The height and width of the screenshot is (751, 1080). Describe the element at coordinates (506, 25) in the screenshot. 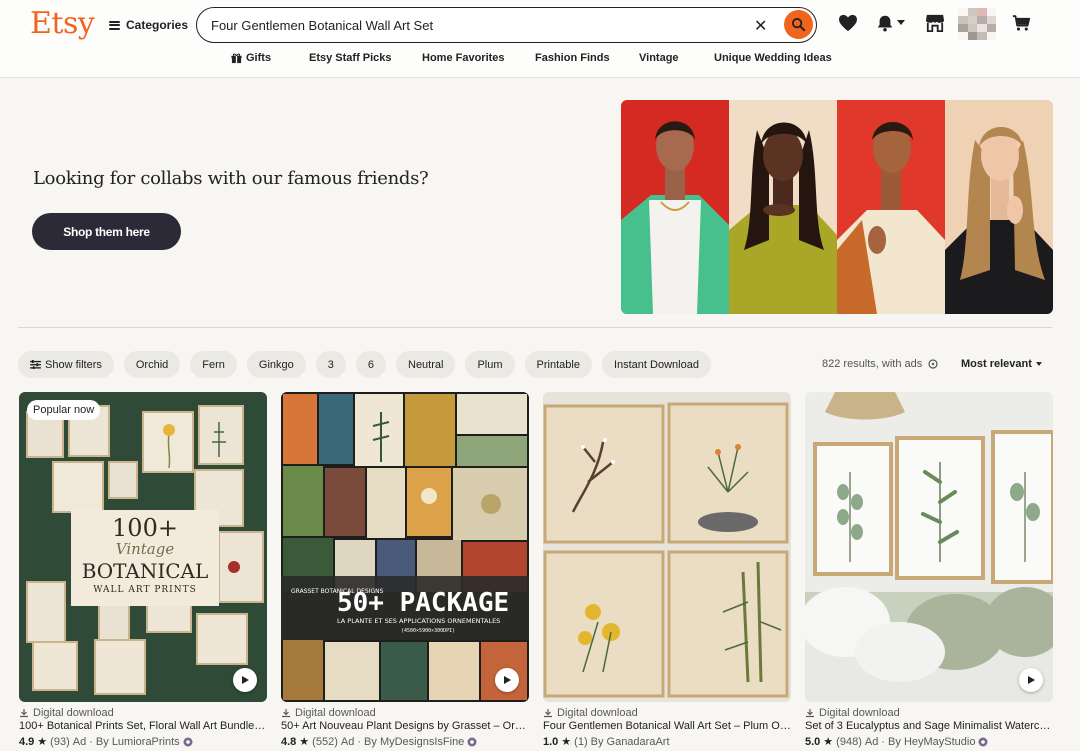

I see `search-bar: Four Gentlemen Botanical Wall Art Set ✕` at that location.